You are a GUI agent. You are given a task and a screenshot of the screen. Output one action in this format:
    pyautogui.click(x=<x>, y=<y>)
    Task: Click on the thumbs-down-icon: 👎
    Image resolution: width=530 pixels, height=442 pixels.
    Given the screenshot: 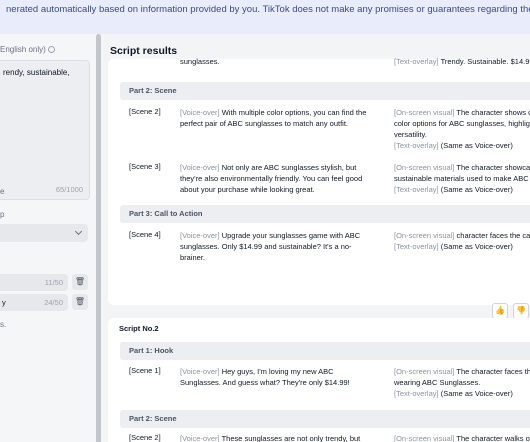 What is the action you would take?
    pyautogui.click(x=521, y=311)
    